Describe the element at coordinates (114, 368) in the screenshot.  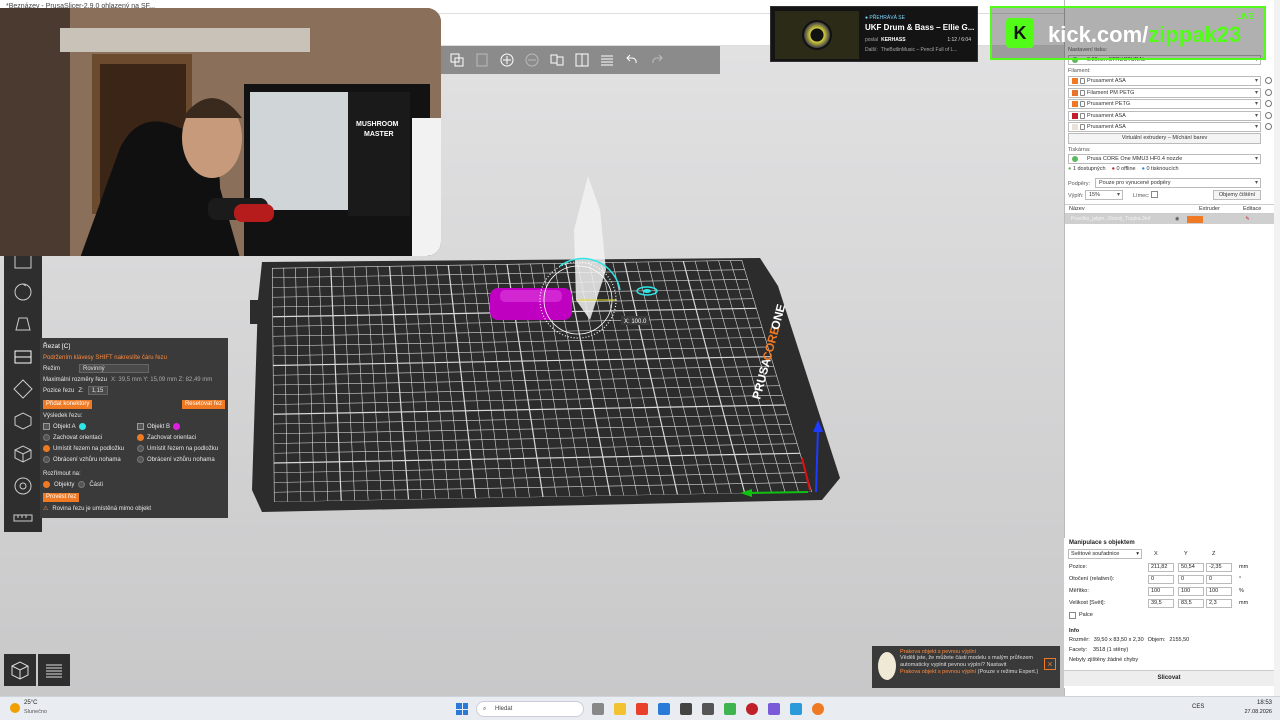
I see `mode-select: Rovinný` at that location.